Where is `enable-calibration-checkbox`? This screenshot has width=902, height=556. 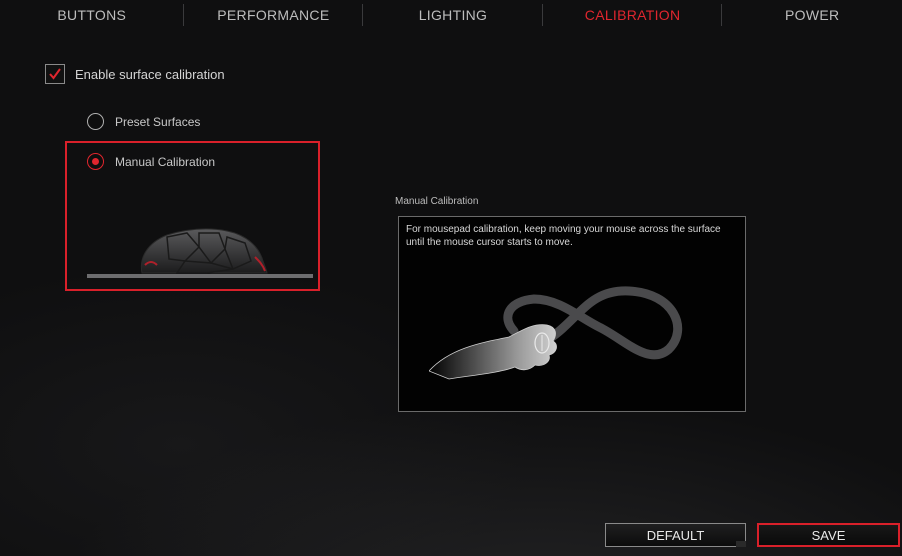
enable-calibration-checkbox is located at coordinates (55, 74).